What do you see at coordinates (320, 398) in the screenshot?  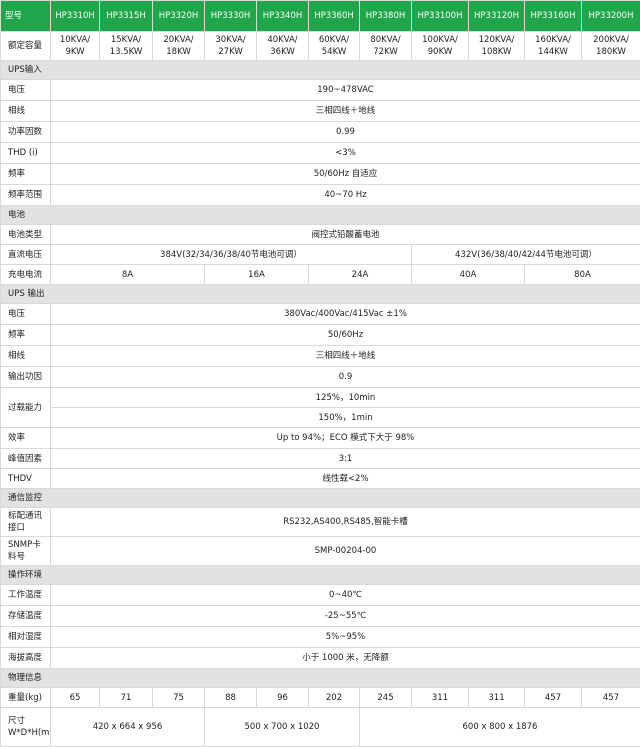 I see `spec-row: 过载能力125%，10min` at bounding box center [320, 398].